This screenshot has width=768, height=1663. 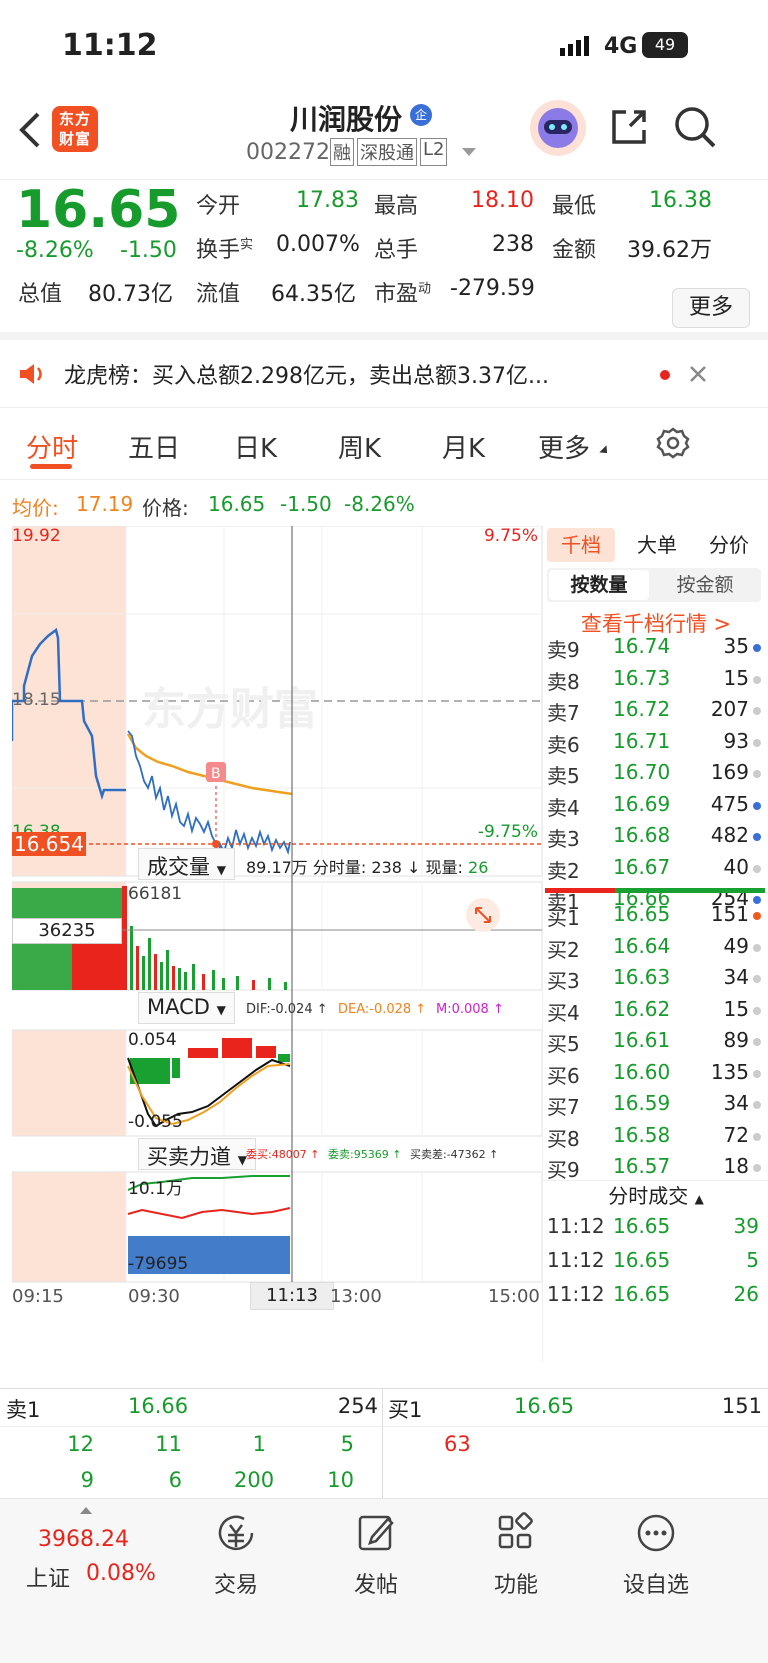 I want to click on time-label-0915: 09:15, so click(x=38, y=1296).